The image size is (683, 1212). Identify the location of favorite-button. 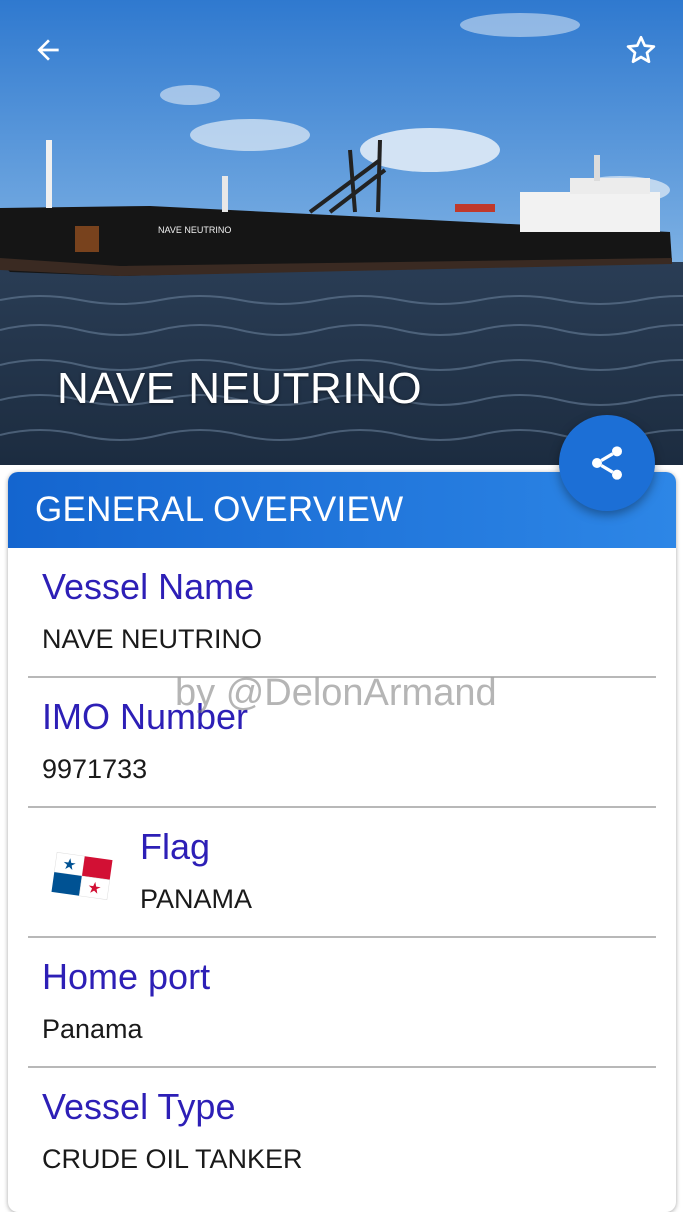
(641, 50).